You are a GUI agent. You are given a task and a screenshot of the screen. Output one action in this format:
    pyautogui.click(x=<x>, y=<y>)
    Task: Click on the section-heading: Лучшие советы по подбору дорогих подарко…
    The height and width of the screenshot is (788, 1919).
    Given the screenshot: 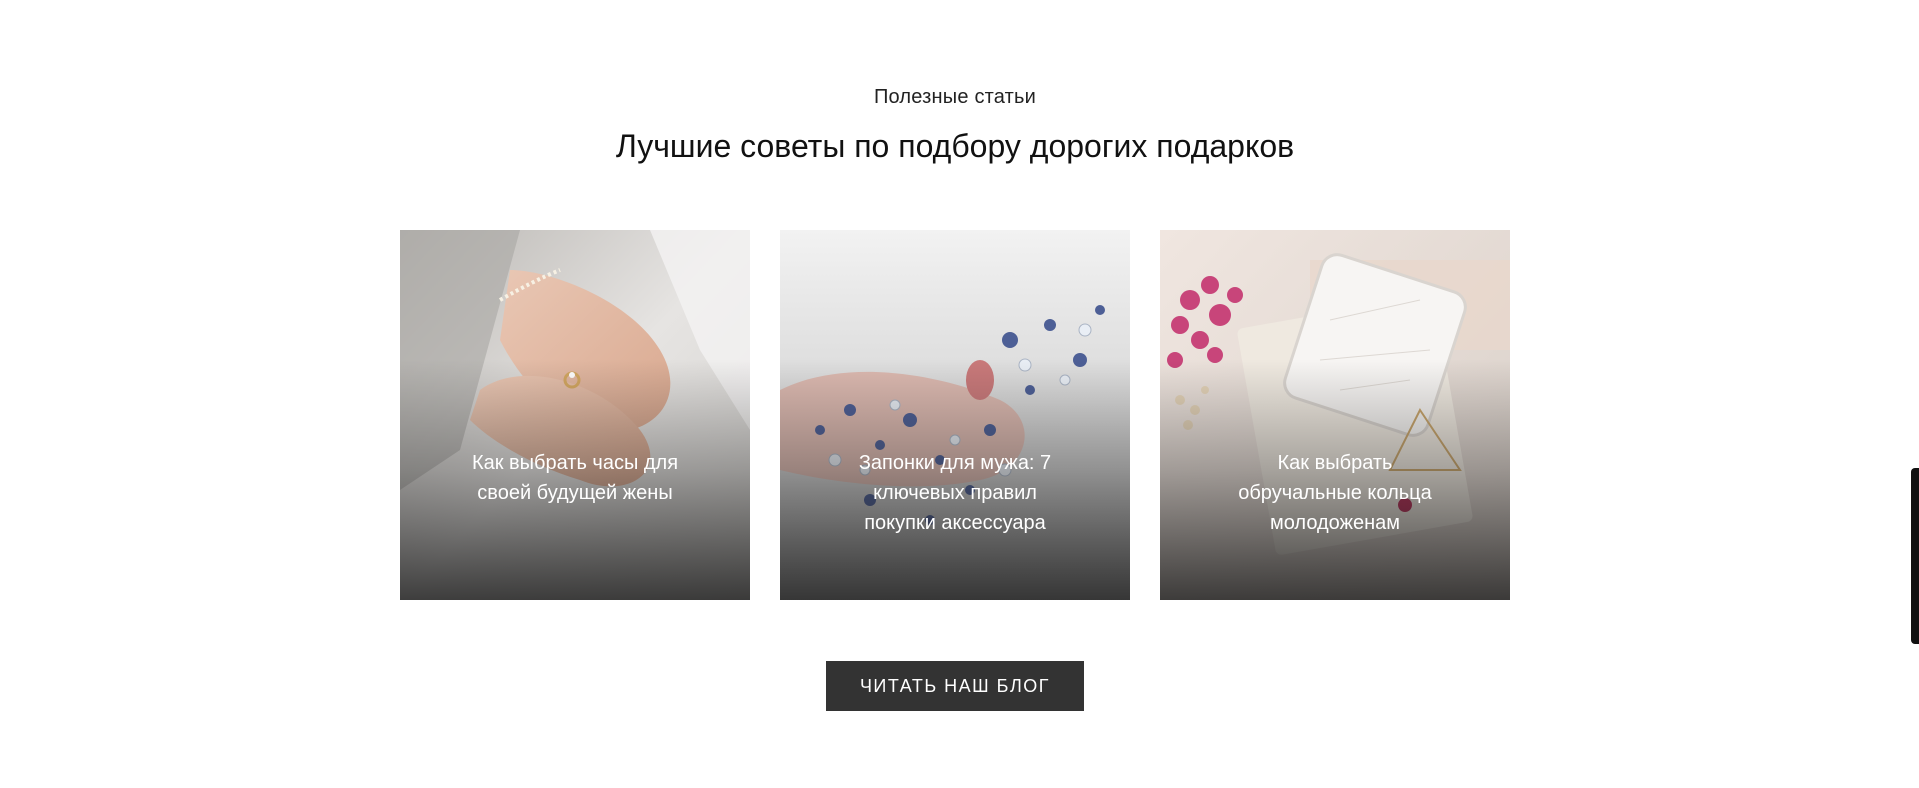 What is the action you would take?
    pyautogui.click(x=955, y=146)
    